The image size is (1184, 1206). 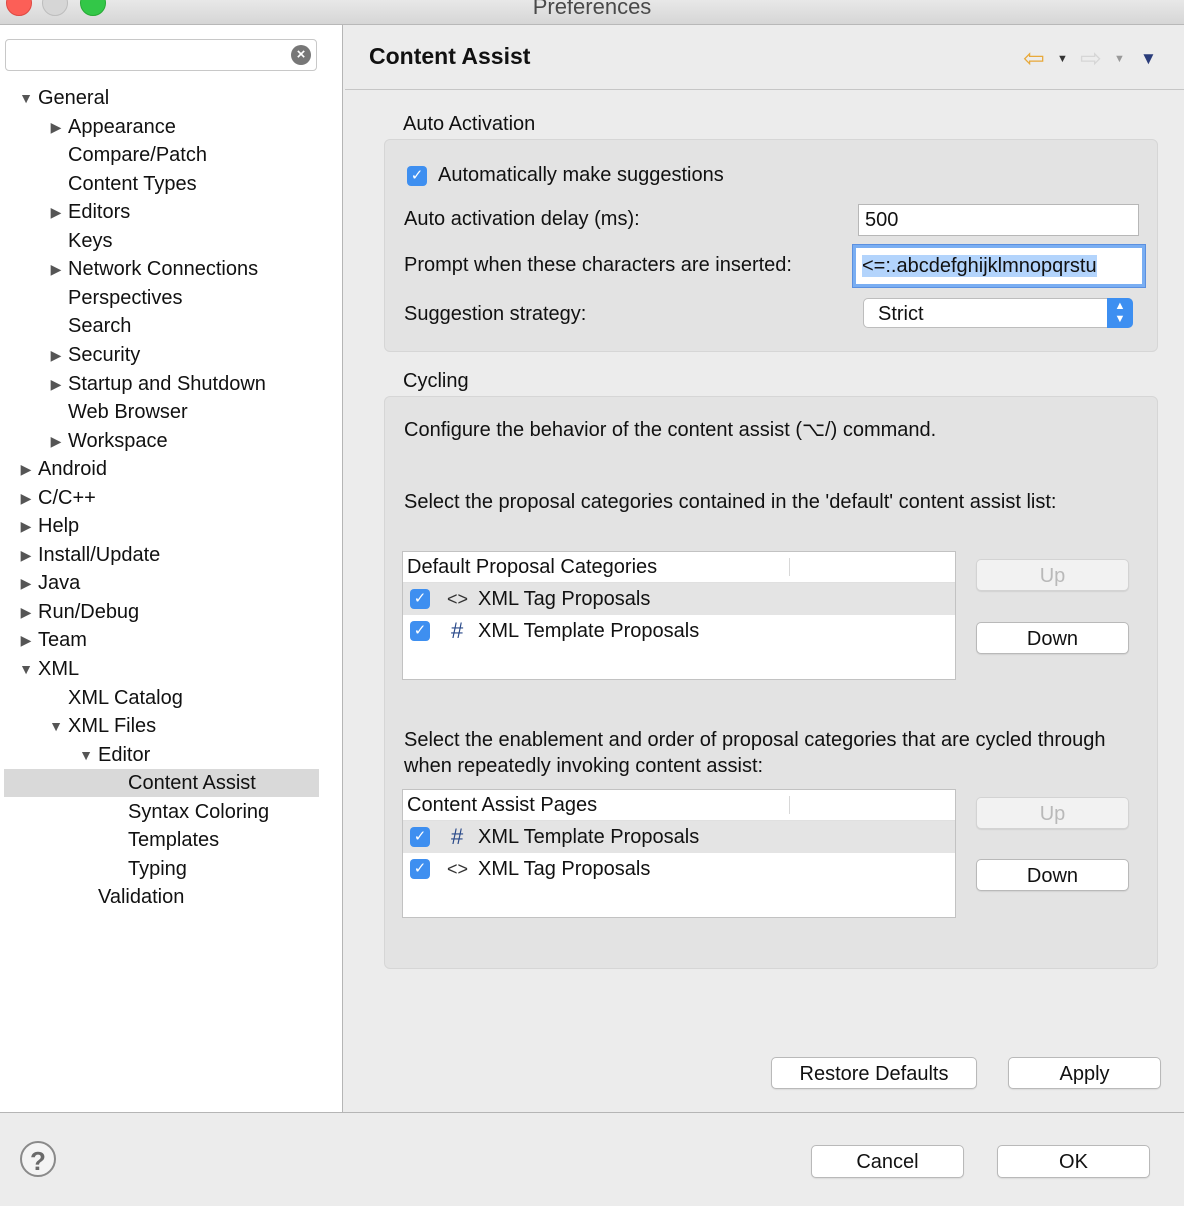 I want to click on strategy-select: Strict ▲ ▼, so click(x=998, y=313).